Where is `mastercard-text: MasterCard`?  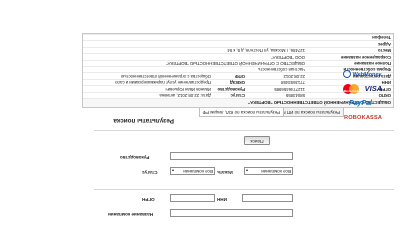 mastercard-text: MasterCard is located at coordinates (351, 92).